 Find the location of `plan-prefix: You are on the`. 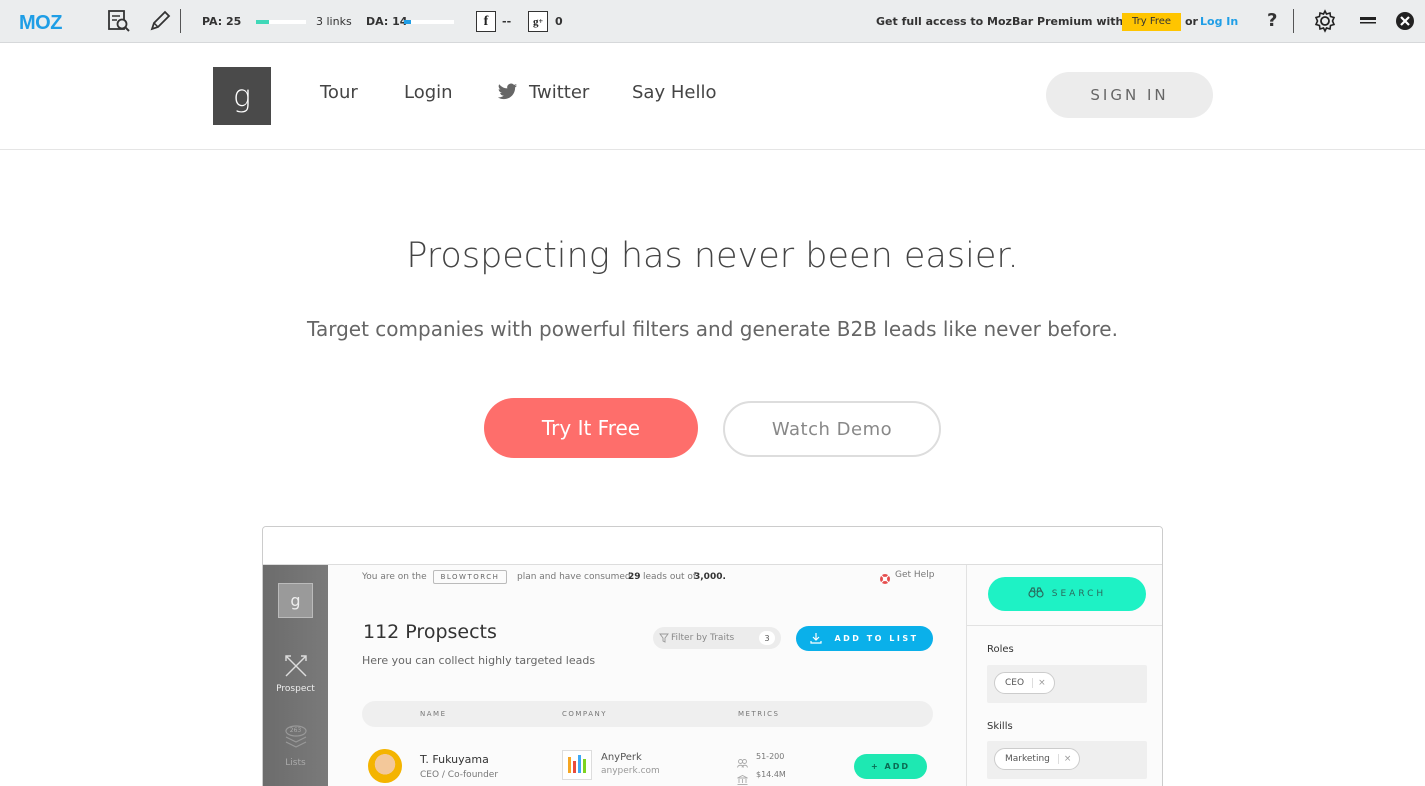

plan-prefix: You are on the is located at coordinates (394, 577).